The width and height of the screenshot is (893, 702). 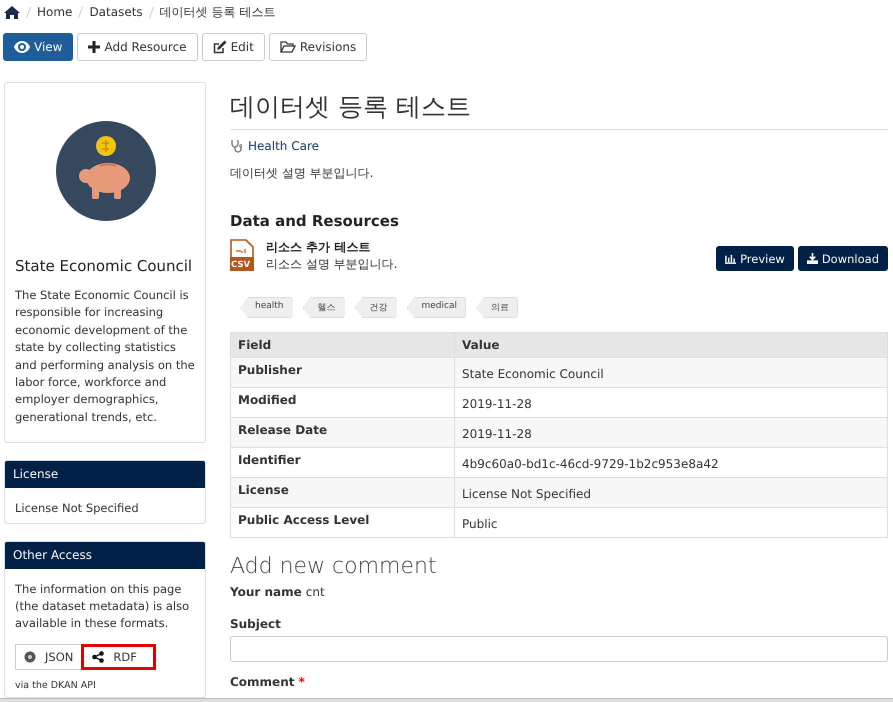 What do you see at coordinates (671, 493) in the screenshot?
I see `field-value: License Not Specified` at bounding box center [671, 493].